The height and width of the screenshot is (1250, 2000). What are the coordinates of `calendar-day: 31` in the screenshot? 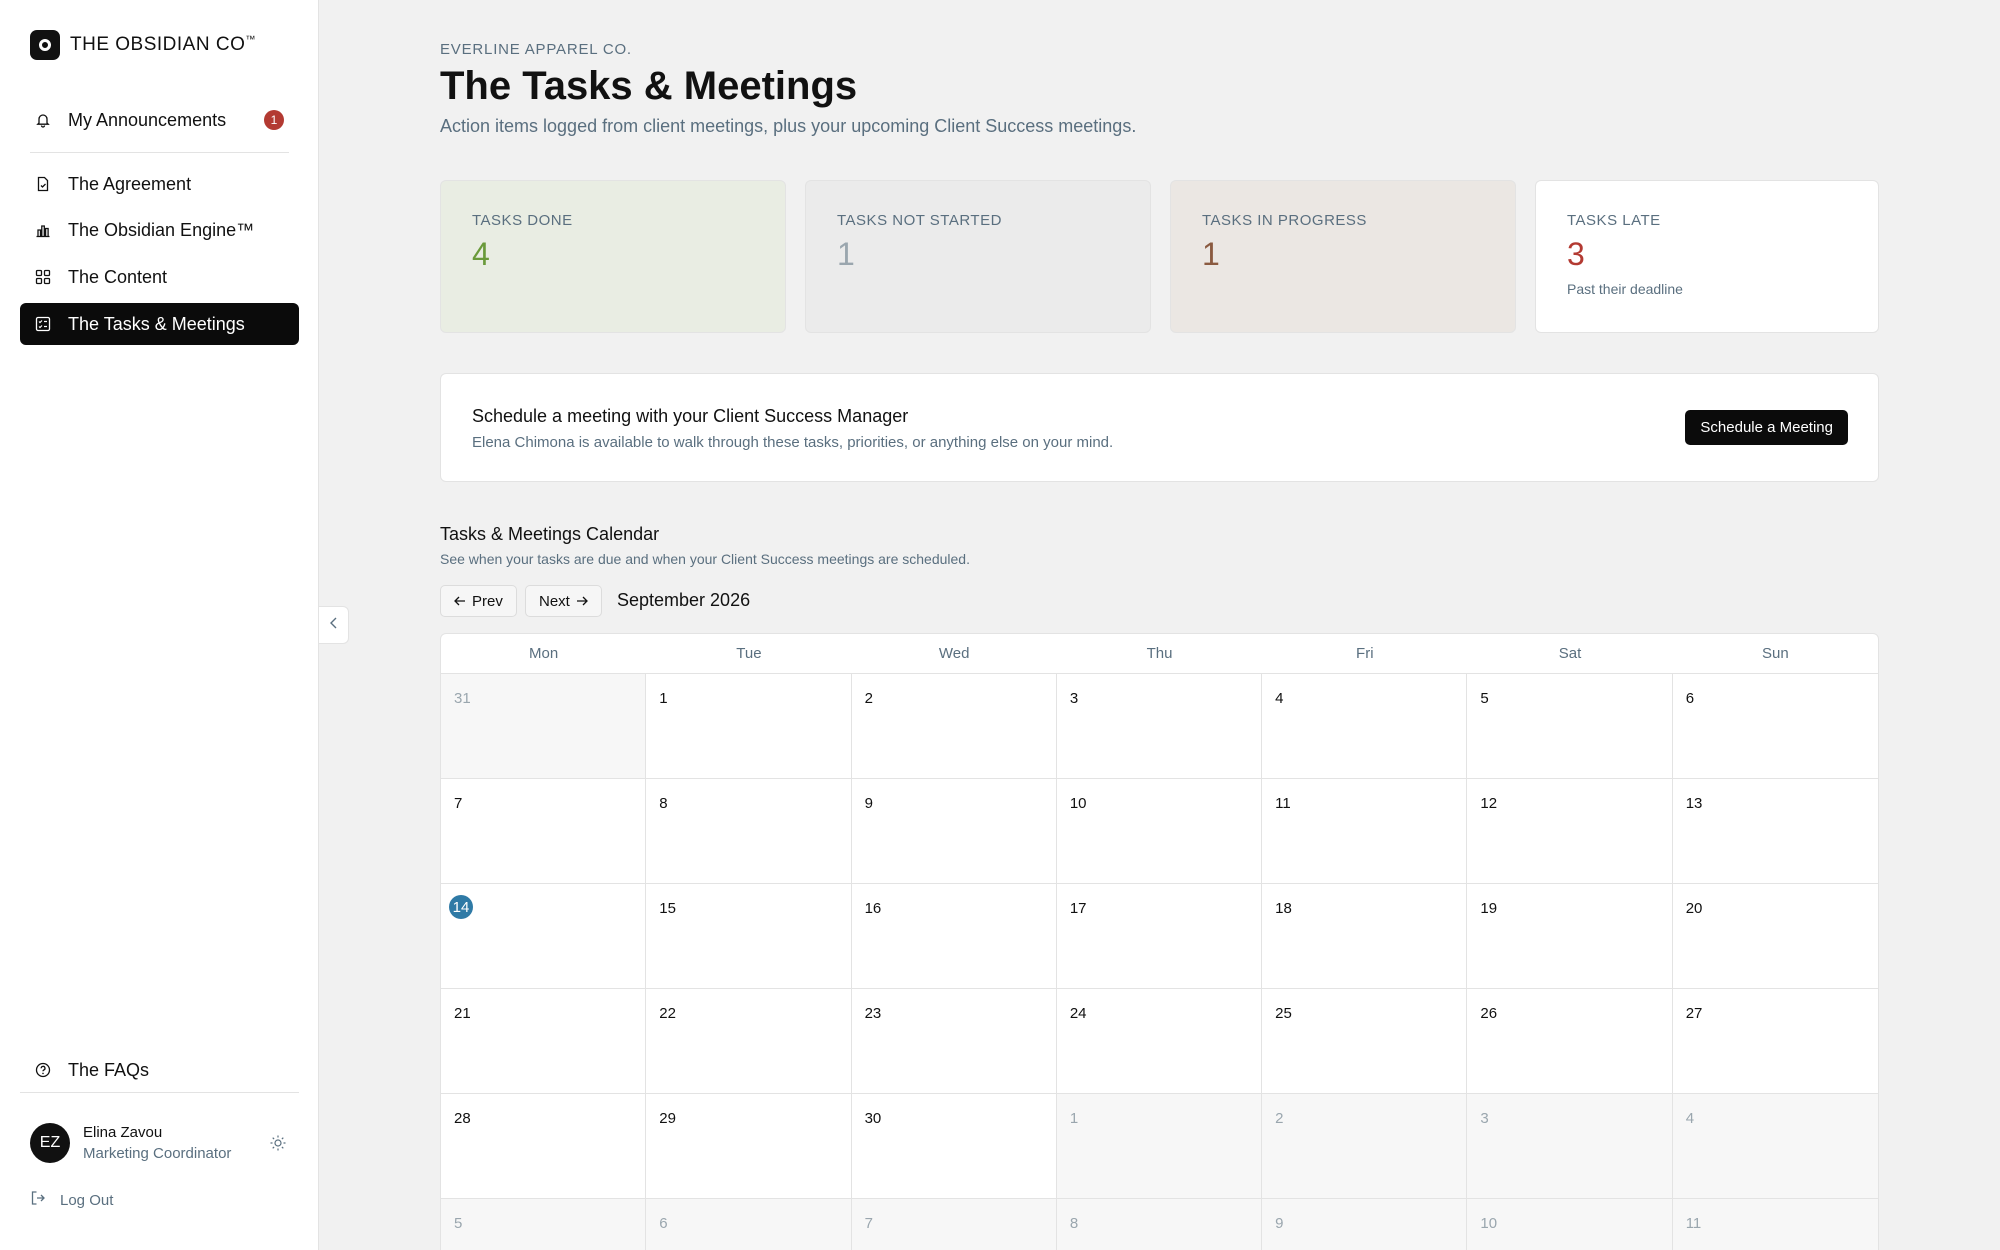 It's located at (544, 726).